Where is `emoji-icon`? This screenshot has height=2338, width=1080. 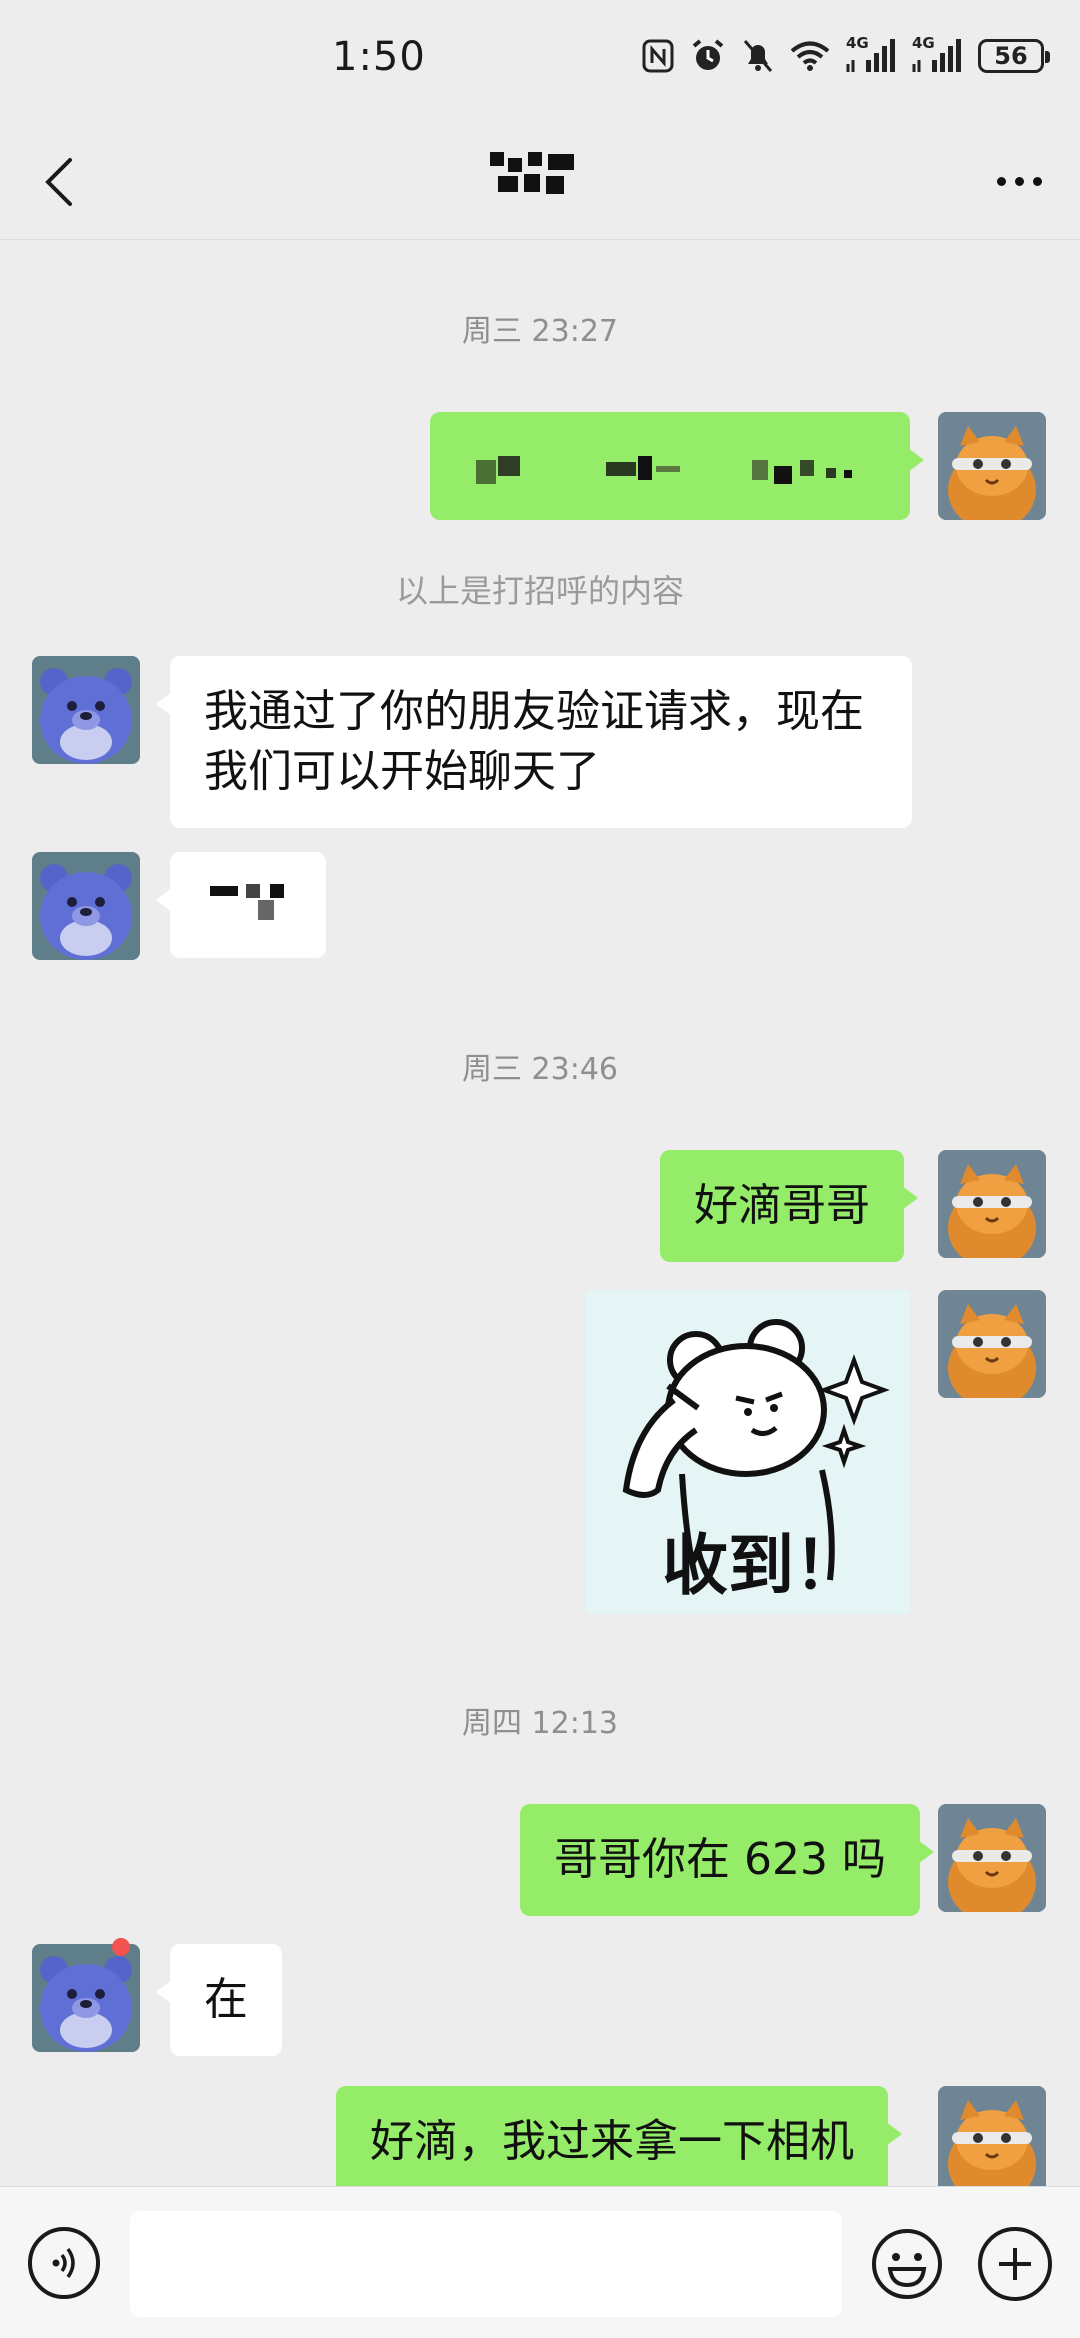 emoji-icon is located at coordinates (907, 2264).